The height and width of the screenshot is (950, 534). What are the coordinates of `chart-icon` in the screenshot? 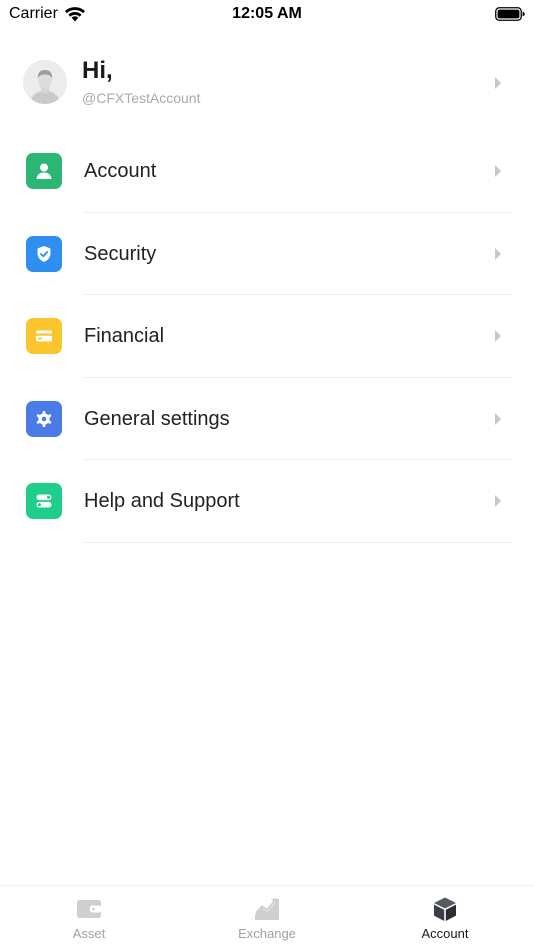 It's located at (267, 909).